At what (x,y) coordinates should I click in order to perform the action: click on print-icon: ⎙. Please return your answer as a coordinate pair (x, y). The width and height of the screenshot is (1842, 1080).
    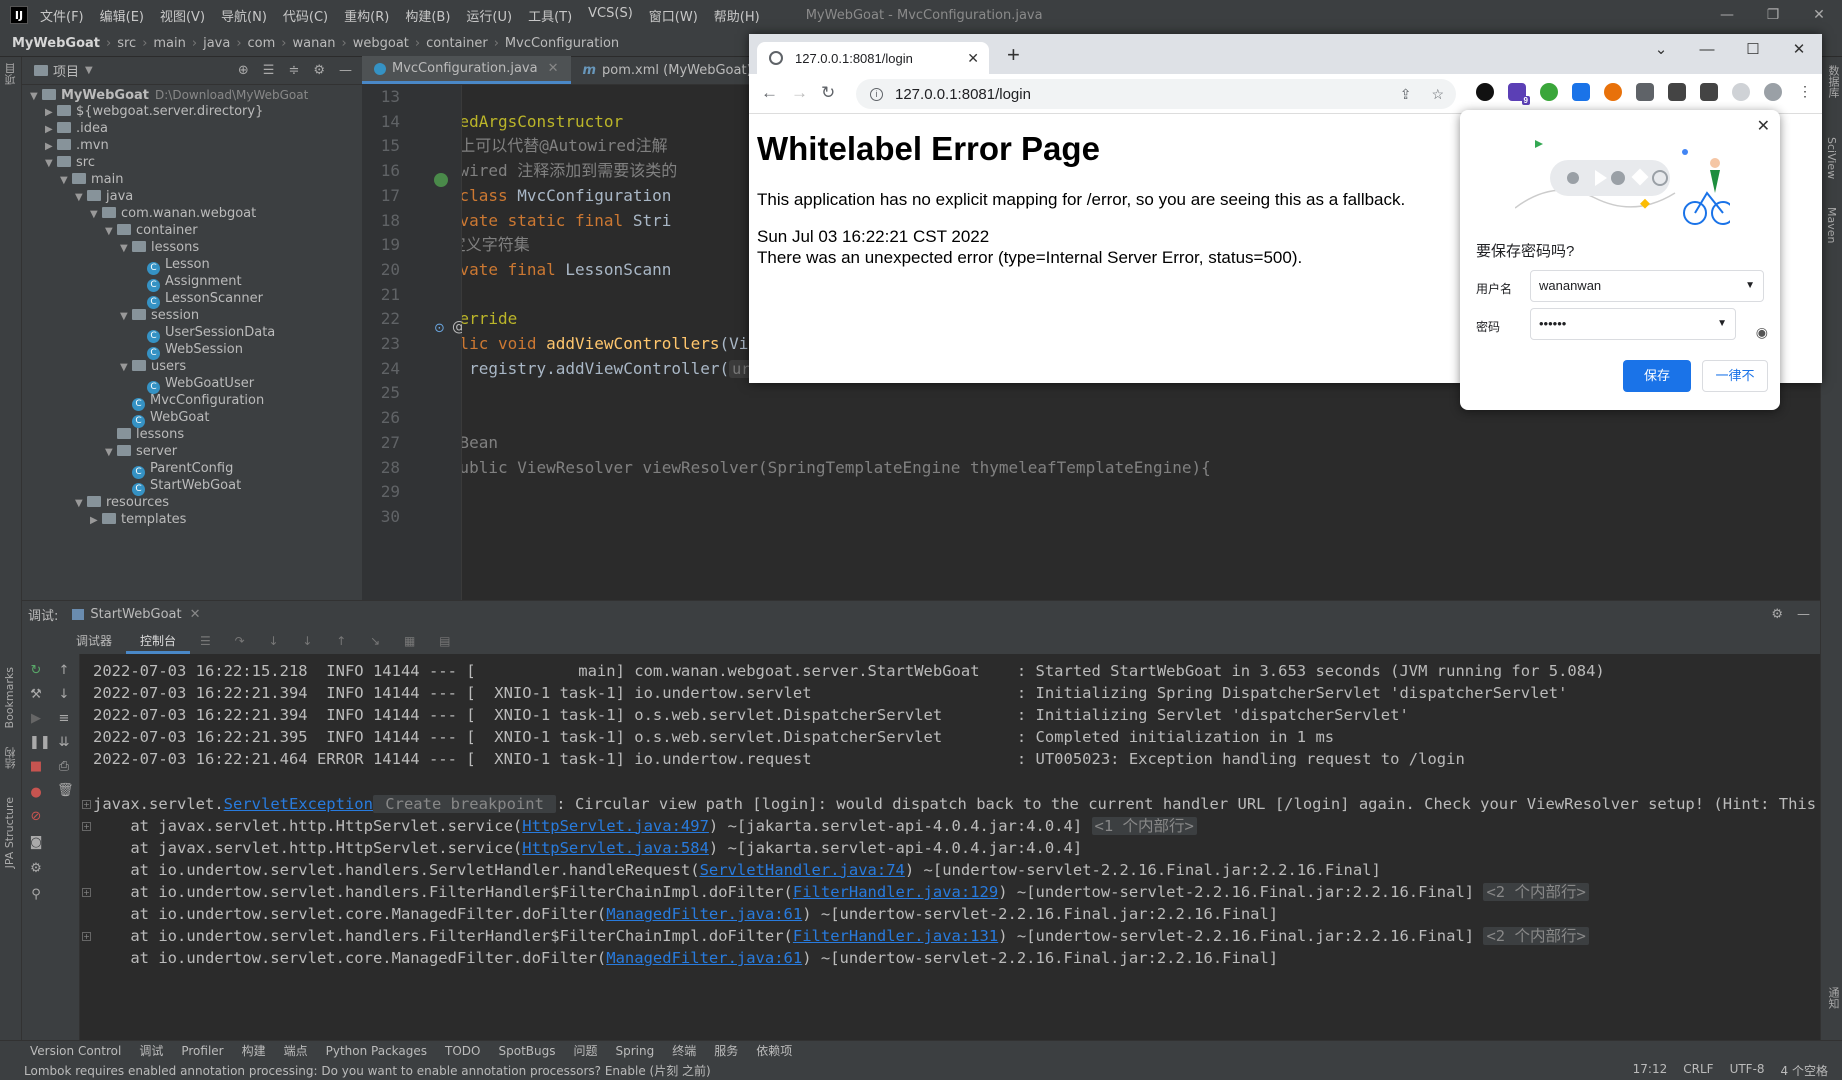
    Looking at the image, I should click on (64, 767).